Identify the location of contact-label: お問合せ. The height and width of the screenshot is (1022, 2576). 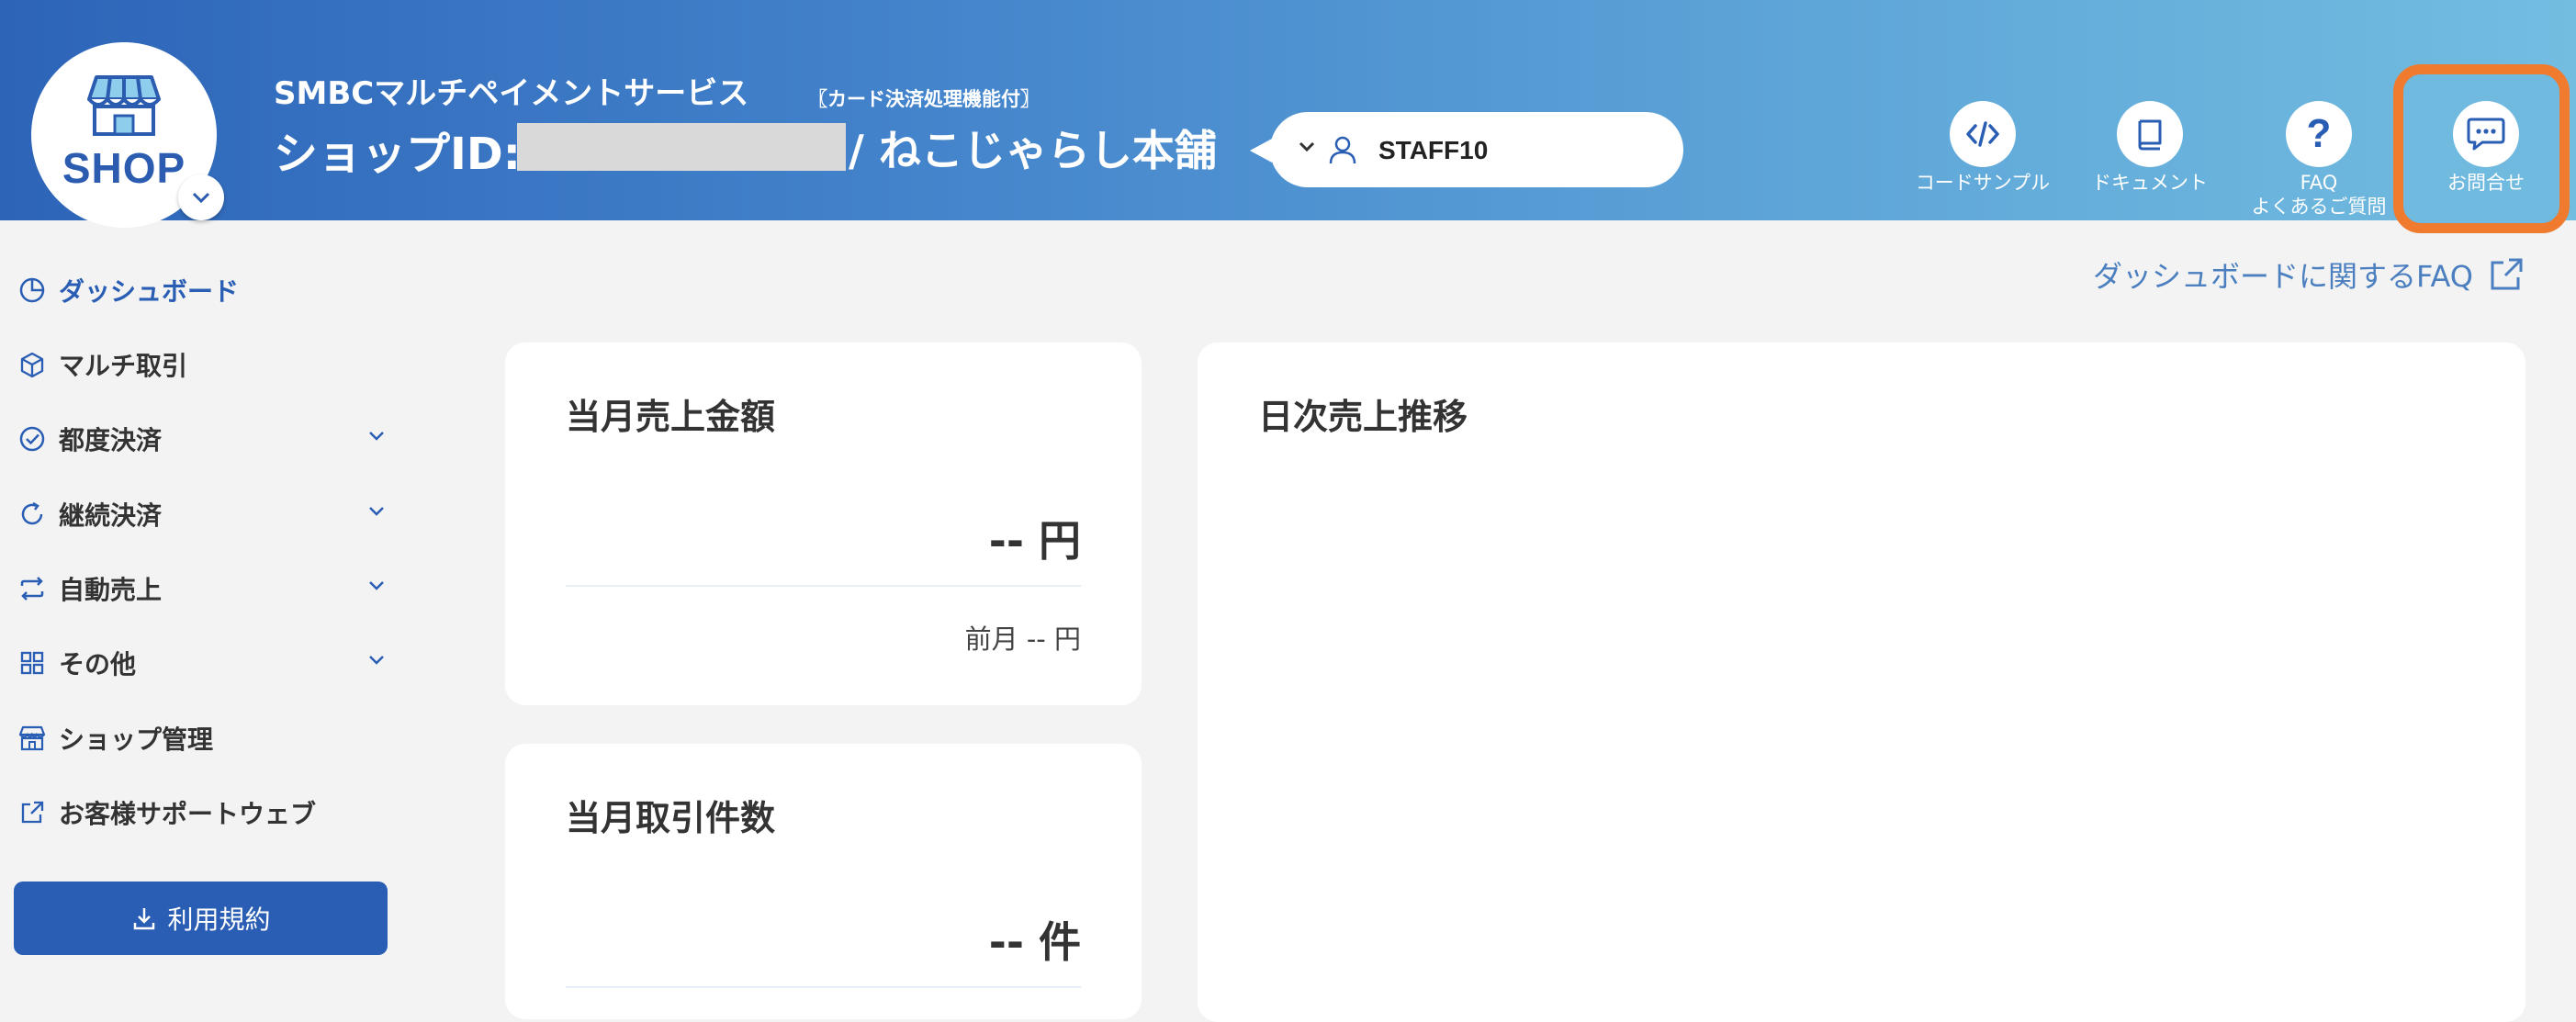
(2486, 183).